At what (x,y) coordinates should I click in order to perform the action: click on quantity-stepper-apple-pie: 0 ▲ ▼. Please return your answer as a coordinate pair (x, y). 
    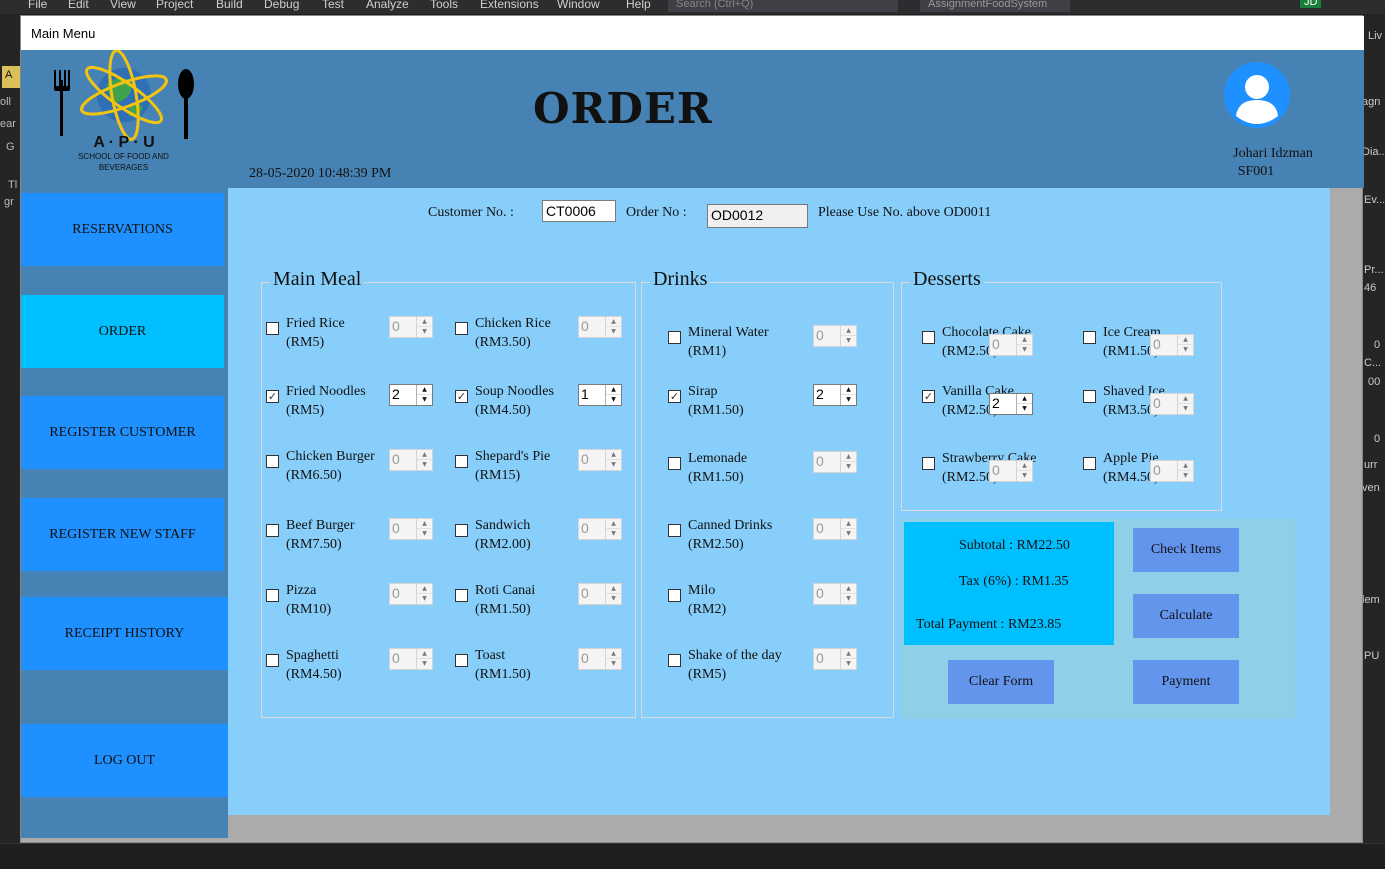
    Looking at the image, I should click on (1172, 471).